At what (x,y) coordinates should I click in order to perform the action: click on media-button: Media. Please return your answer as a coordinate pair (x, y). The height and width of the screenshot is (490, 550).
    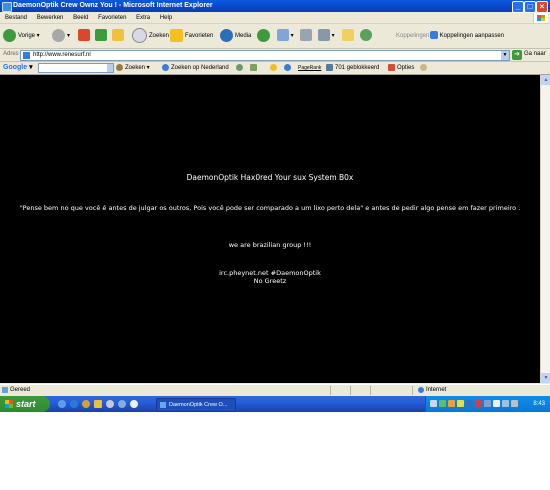
    Looking at the image, I should click on (235, 36).